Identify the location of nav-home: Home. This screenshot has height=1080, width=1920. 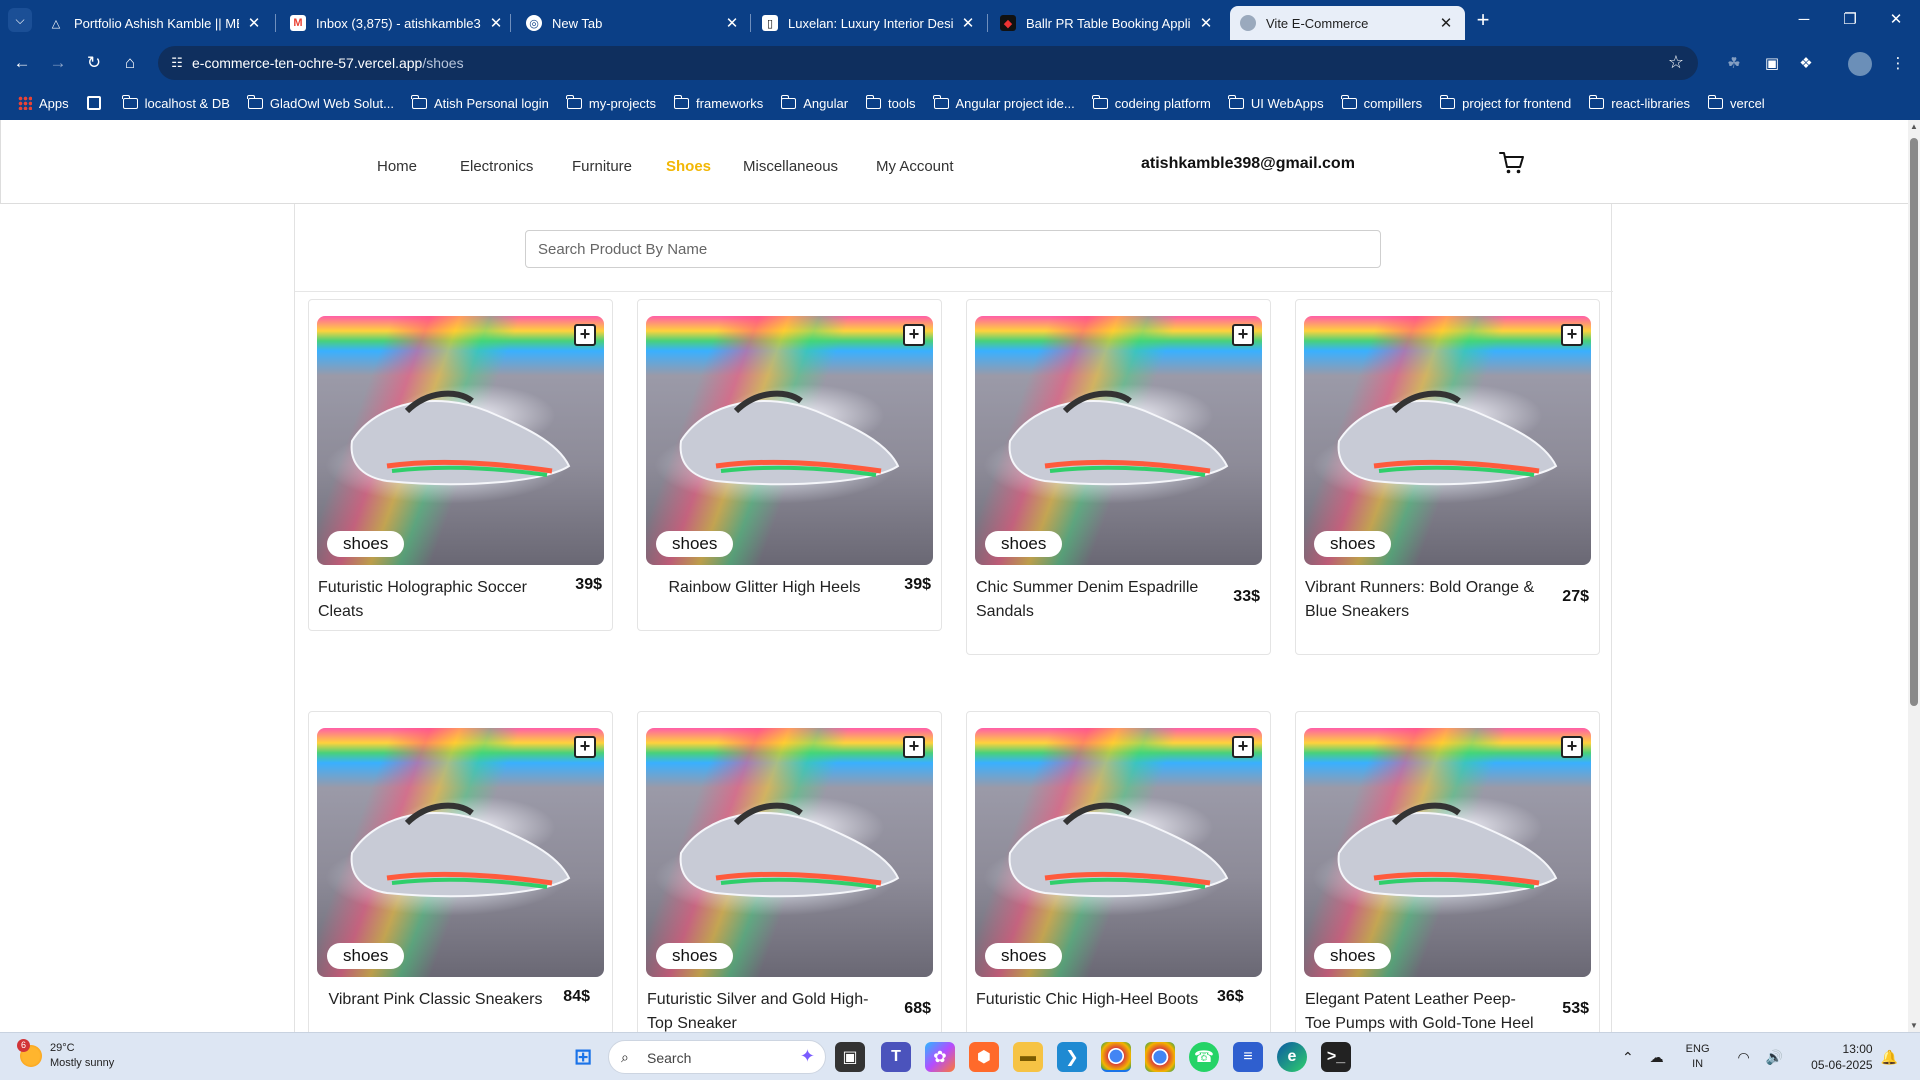
(397, 166).